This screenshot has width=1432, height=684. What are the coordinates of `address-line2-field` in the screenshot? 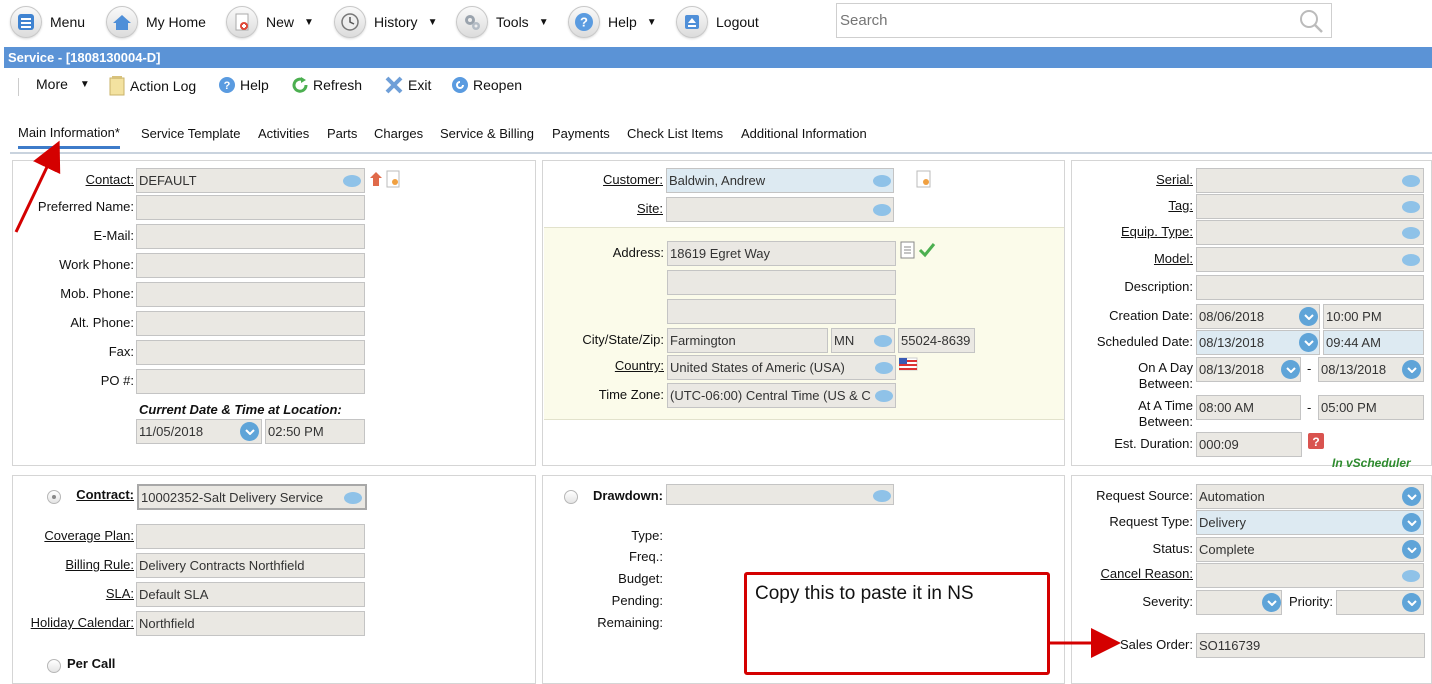 It's located at (781, 282).